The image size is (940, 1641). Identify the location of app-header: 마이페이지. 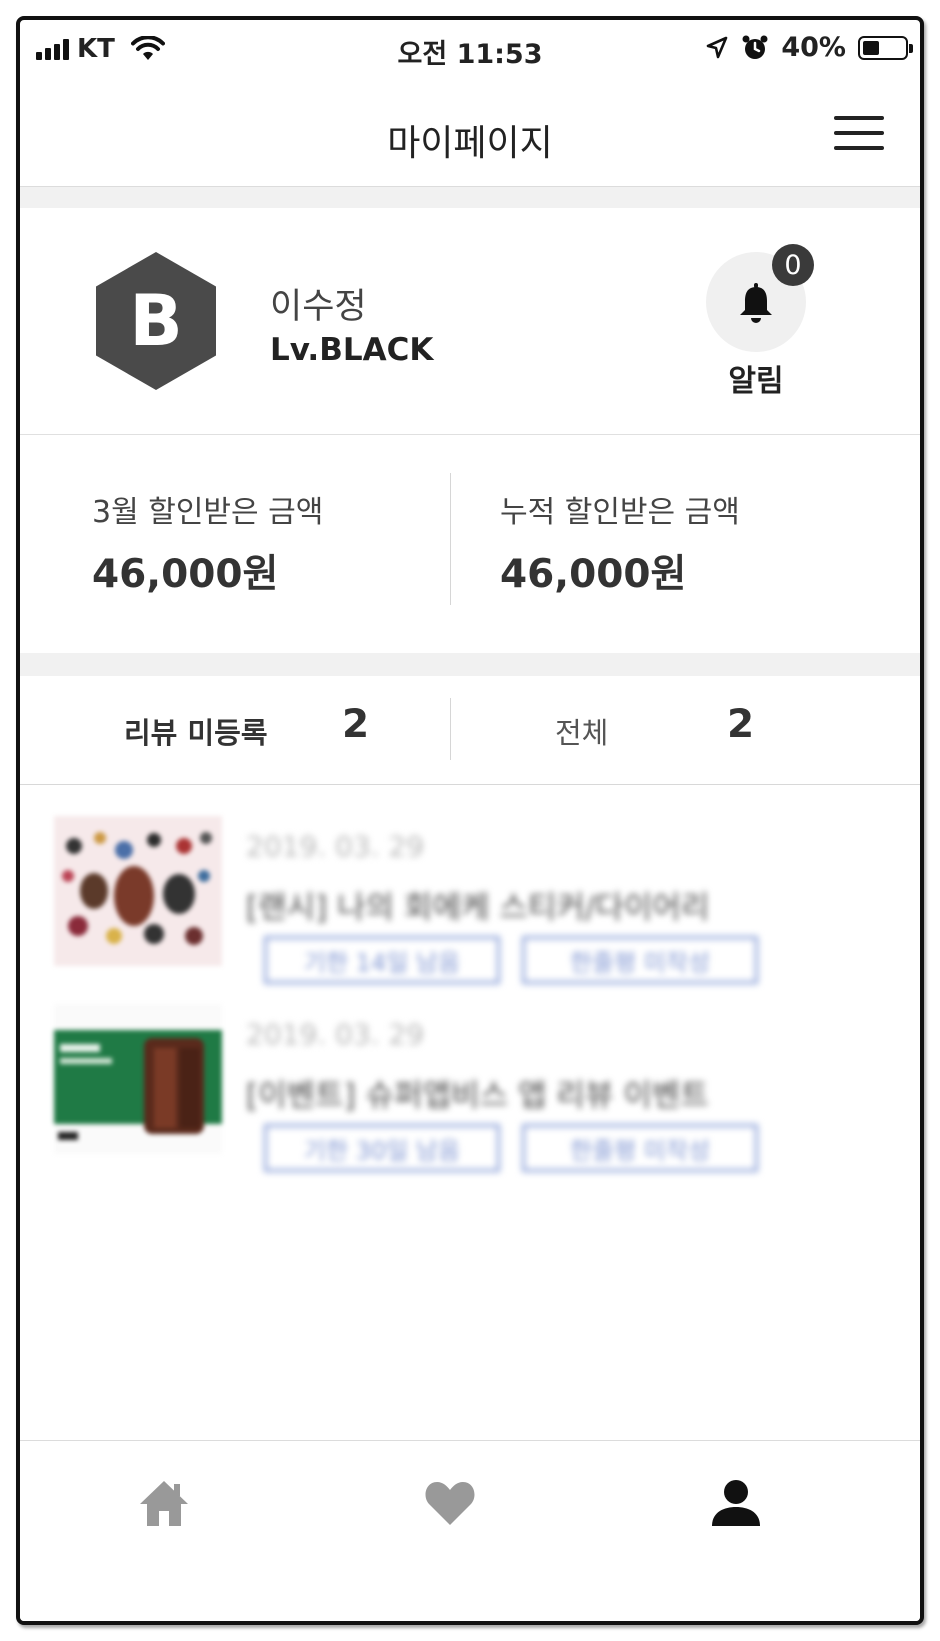
(470, 131).